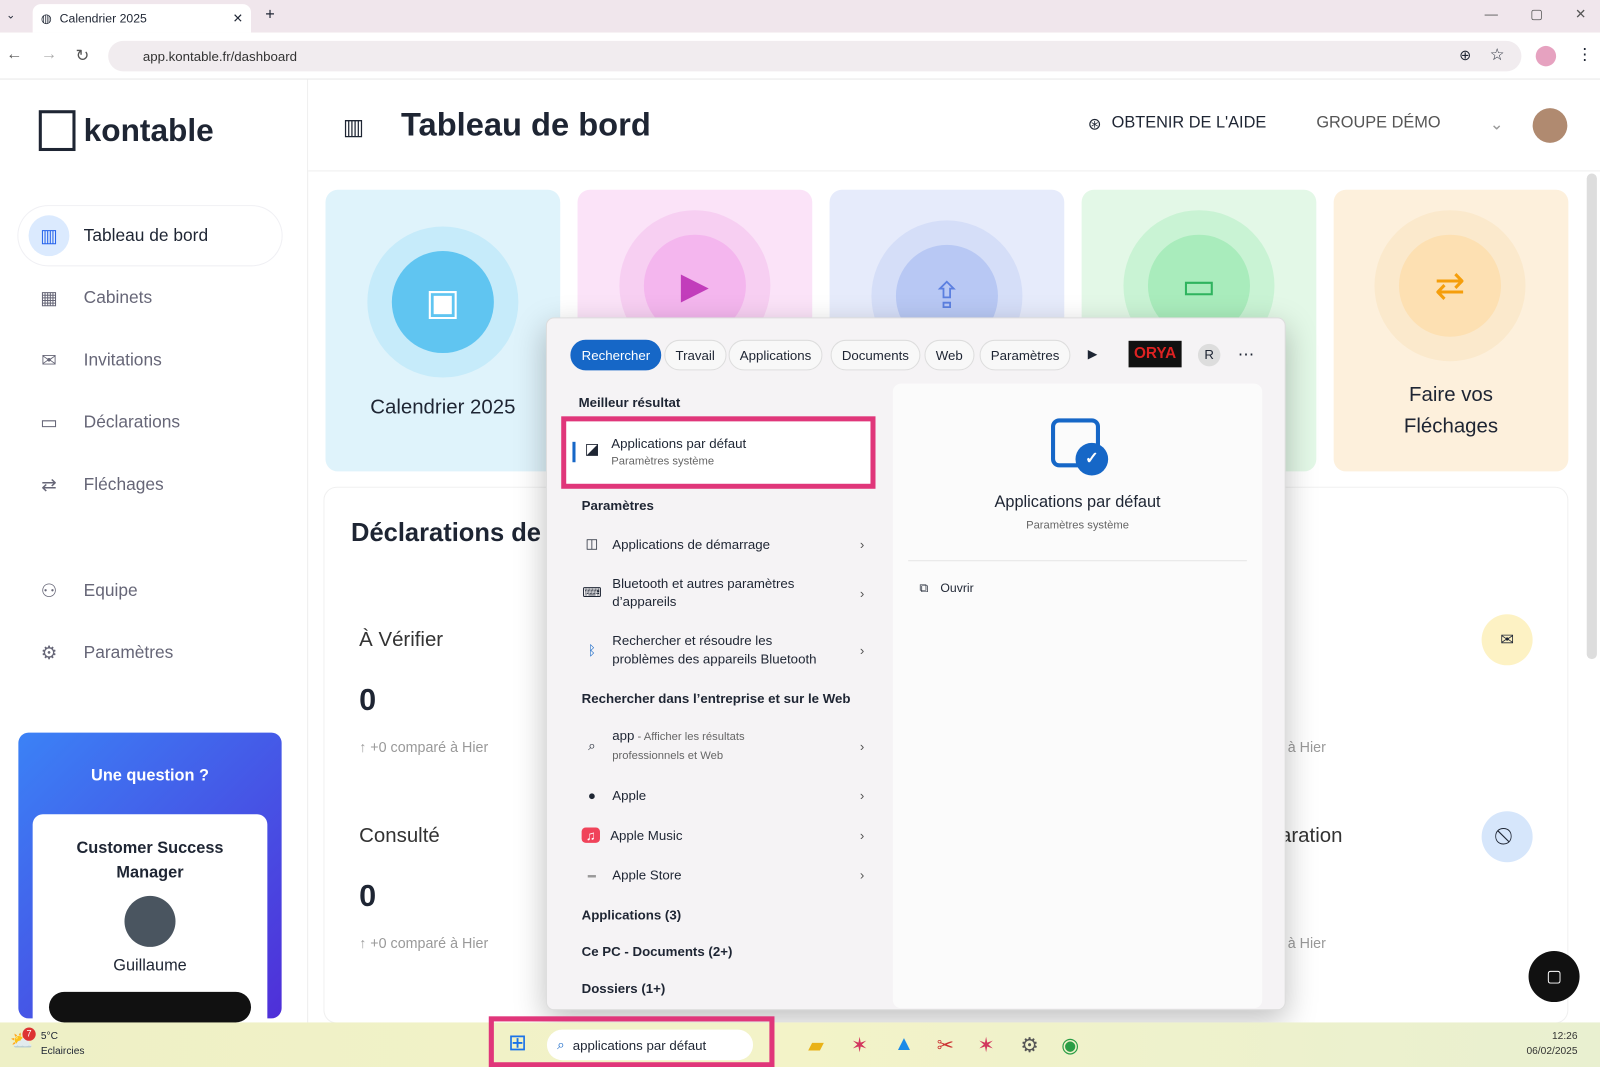  I want to click on help-button: ⊛ OBTENIR DE L'AIDE, so click(1177, 124).